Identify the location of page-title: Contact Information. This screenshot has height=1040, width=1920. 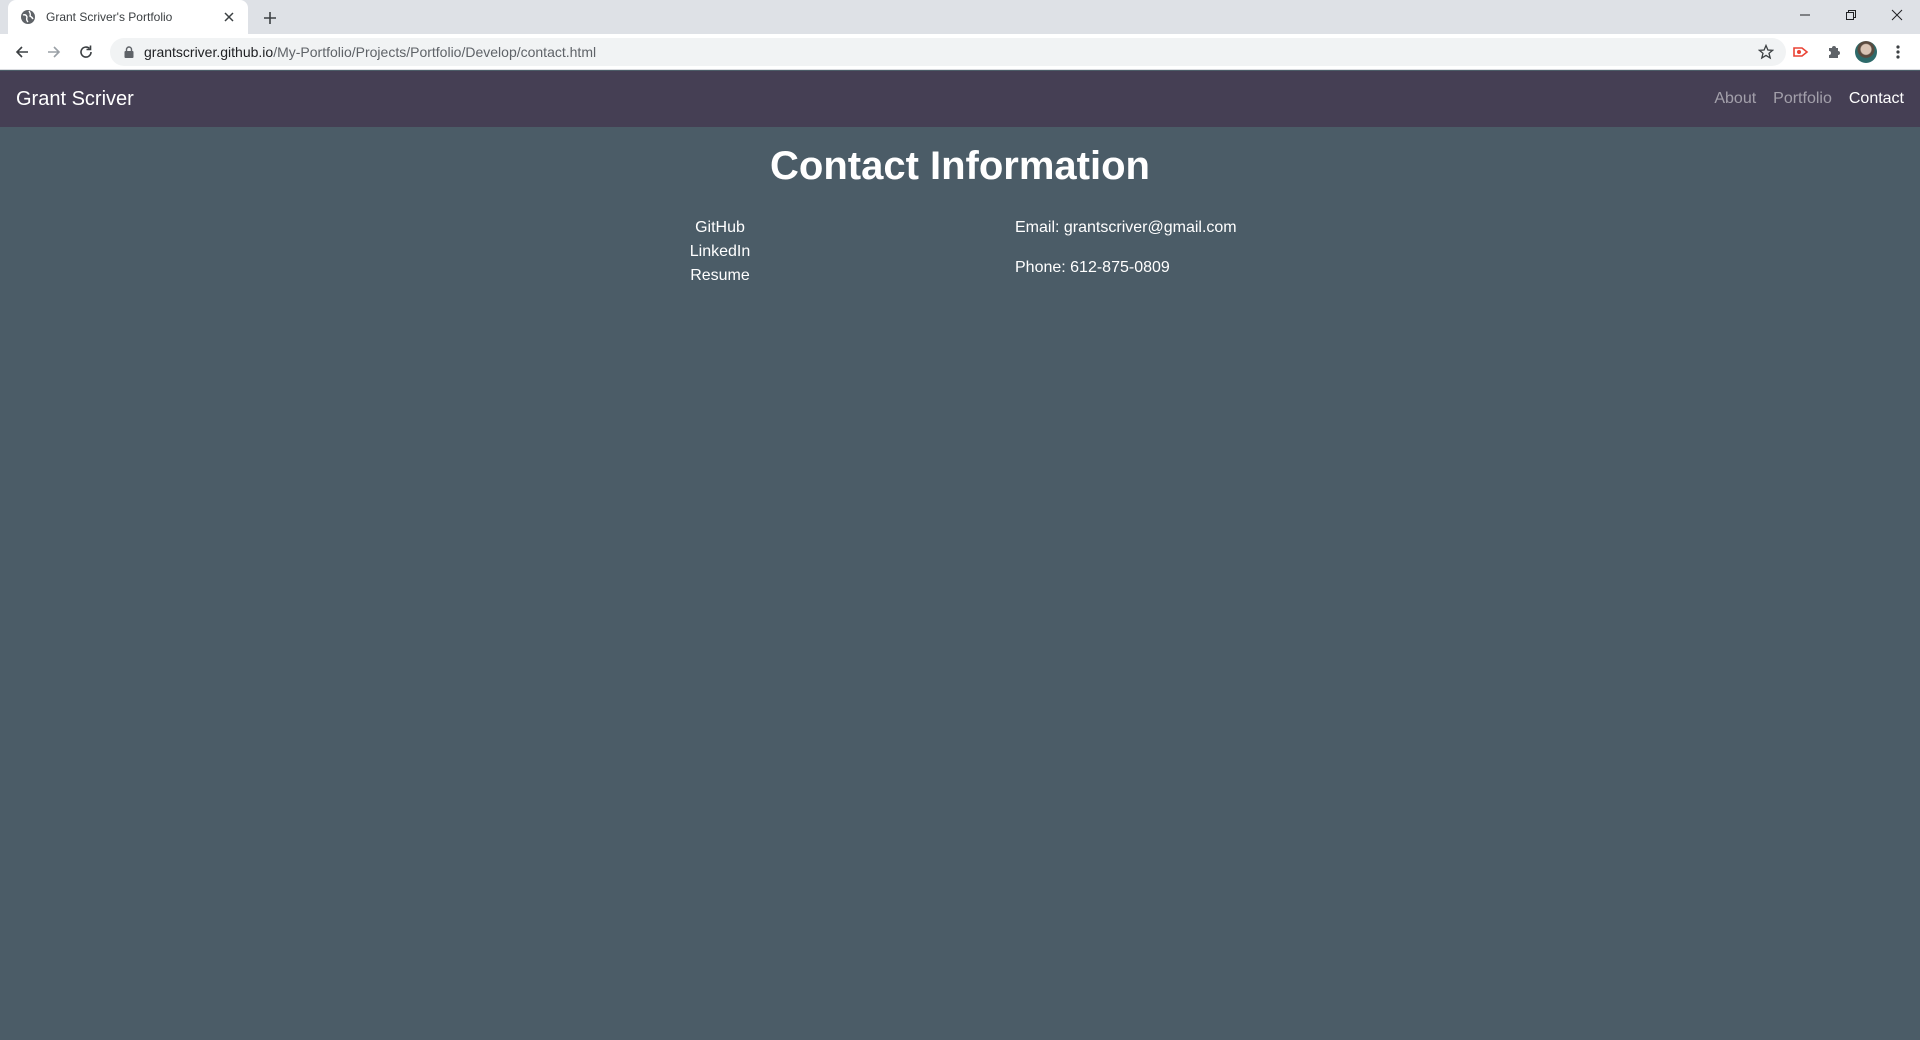
(960, 166).